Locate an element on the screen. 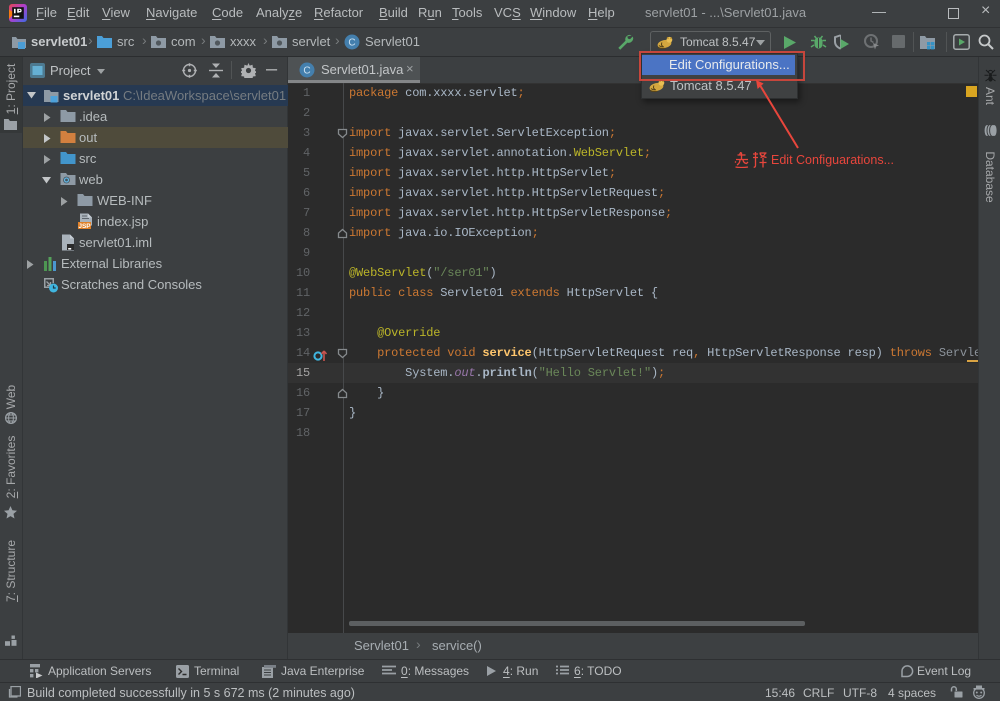 The image size is (1000, 701). svg-text: JSP is located at coordinates (84, 226).